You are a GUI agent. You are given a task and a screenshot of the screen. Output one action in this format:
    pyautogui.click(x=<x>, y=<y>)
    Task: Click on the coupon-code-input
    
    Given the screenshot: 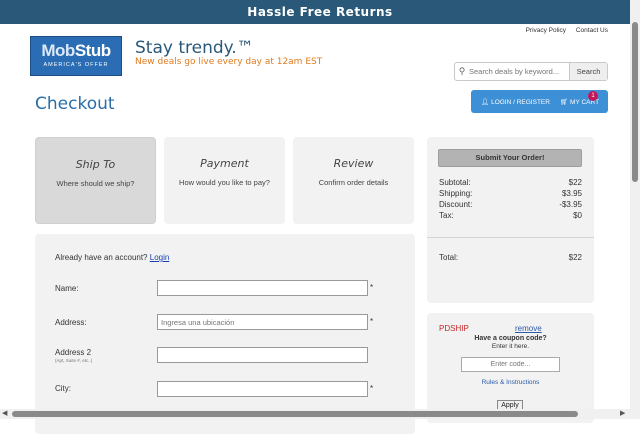 What is the action you would take?
    pyautogui.click(x=510, y=364)
    